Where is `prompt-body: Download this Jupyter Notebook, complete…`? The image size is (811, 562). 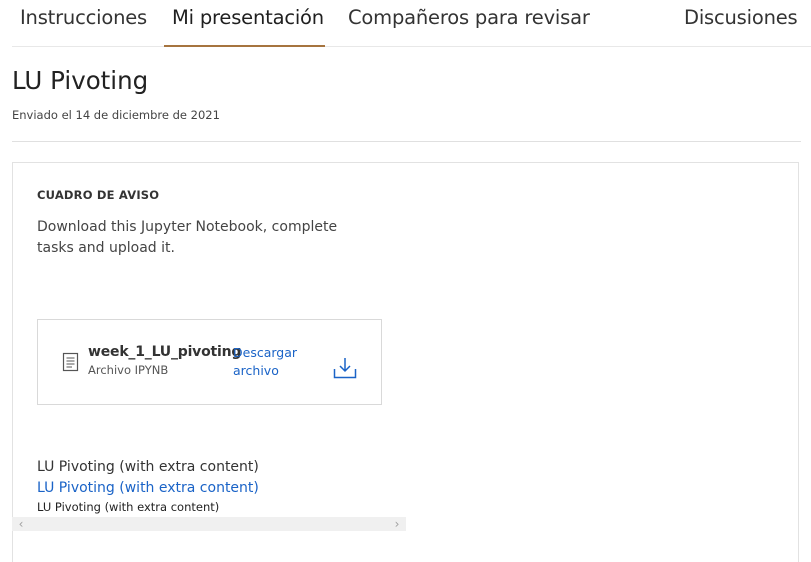
prompt-body: Download this Jupyter Notebook, complete… is located at coordinates (187, 237).